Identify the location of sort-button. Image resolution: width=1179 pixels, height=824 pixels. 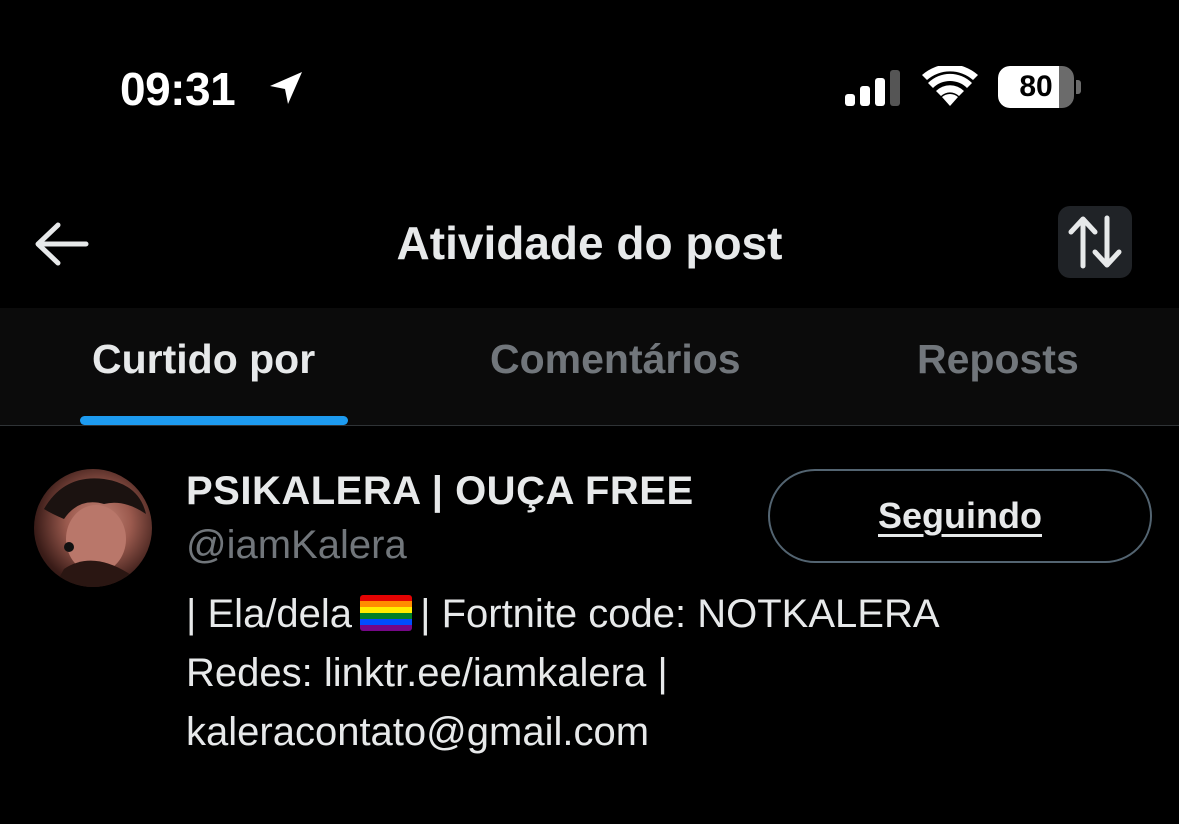
(1095, 242).